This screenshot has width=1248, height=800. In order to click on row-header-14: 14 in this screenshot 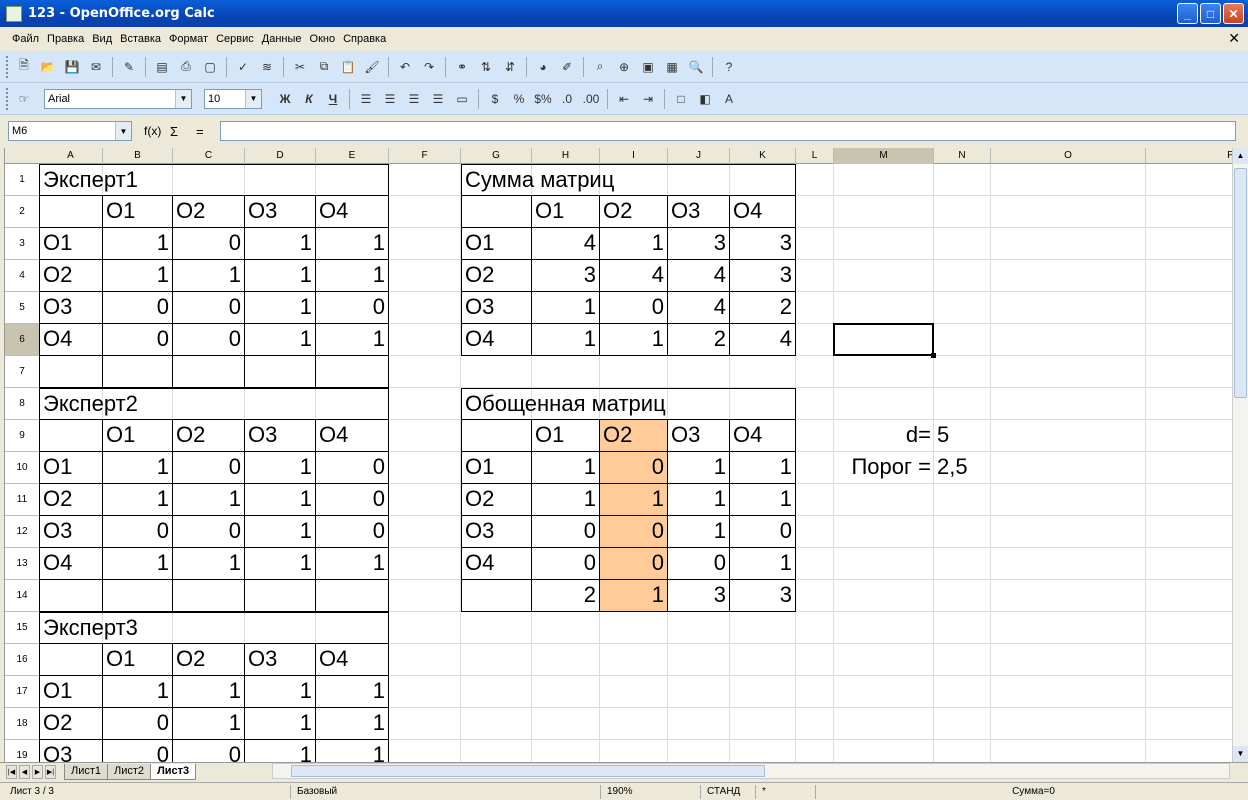, I will do `click(22, 596)`.